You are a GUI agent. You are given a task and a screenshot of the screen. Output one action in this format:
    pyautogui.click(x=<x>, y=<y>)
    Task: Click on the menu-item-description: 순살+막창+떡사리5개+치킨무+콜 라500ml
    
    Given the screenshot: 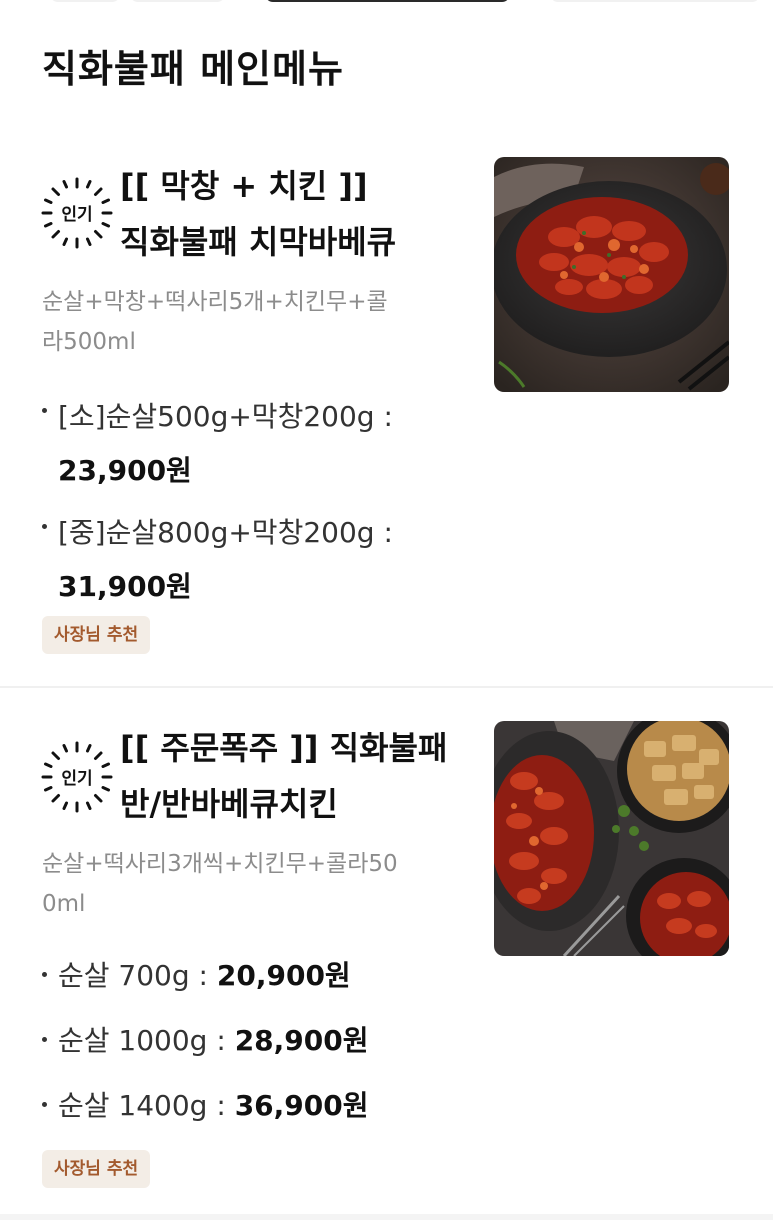 What is the action you would take?
    pyautogui.click(x=252, y=322)
    